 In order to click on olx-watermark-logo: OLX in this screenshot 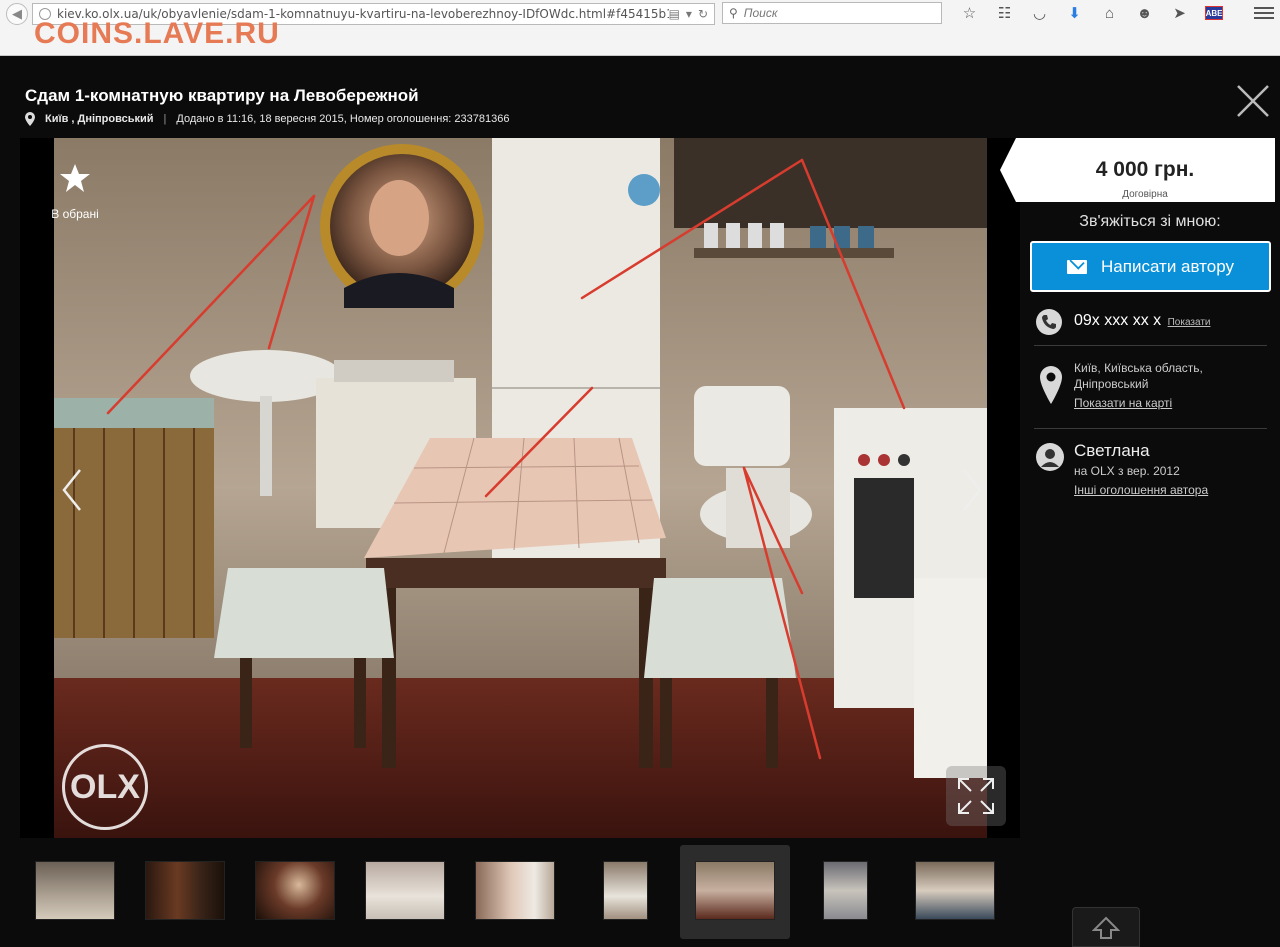, I will do `click(105, 787)`.